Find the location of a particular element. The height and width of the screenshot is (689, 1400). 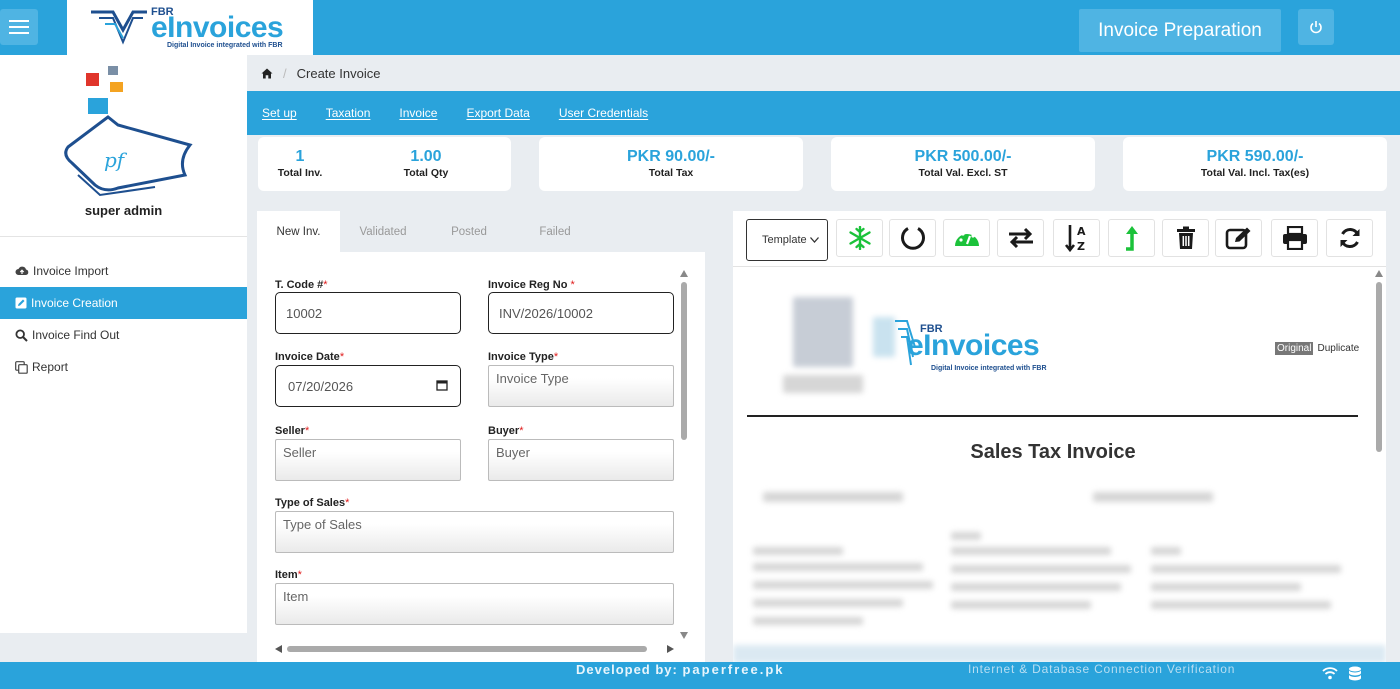

form-horizontal-scrollbar is located at coordinates (475, 649).